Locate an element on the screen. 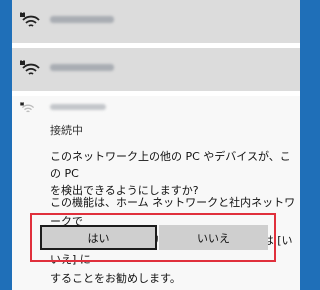 This screenshot has height=290, width=320. yes-button: はい is located at coordinates (98, 237).